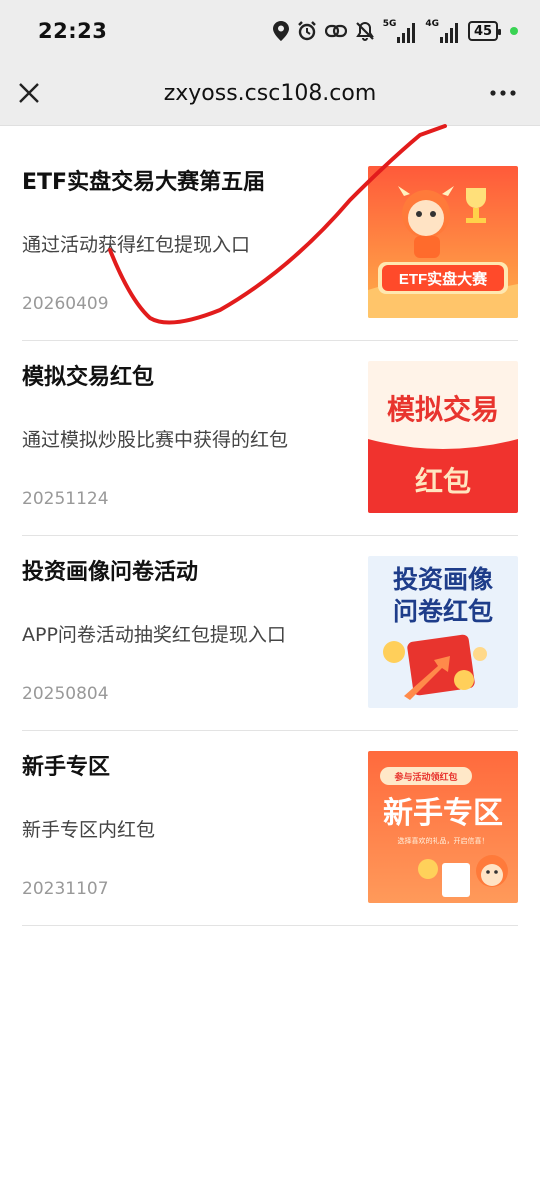  Describe the element at coordinates (432, 23) in the screenshot. I see `net-label-4g: 4G` at that location.